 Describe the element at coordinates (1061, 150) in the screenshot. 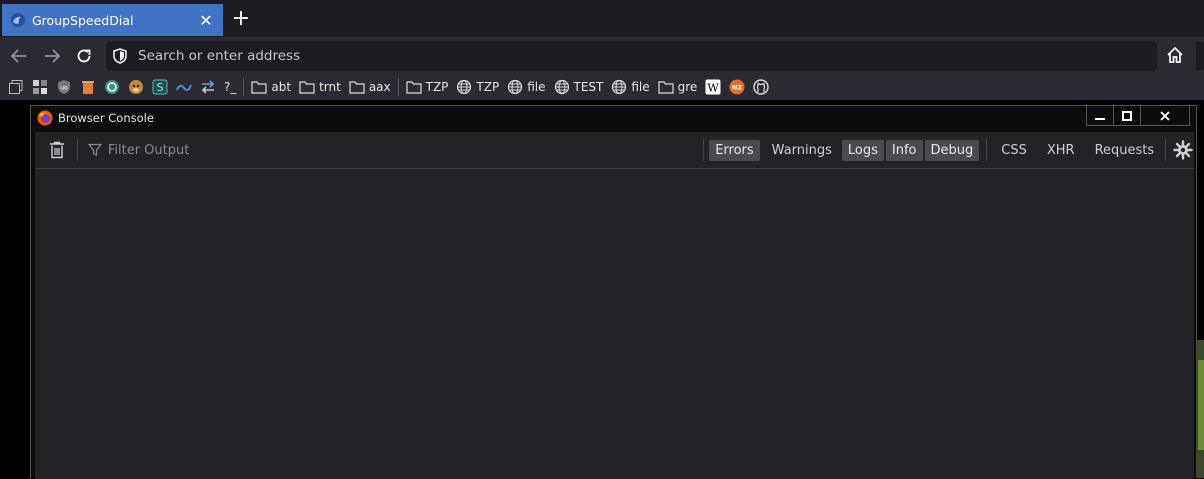

I see `filter-xhr-button: XHR` at that location.